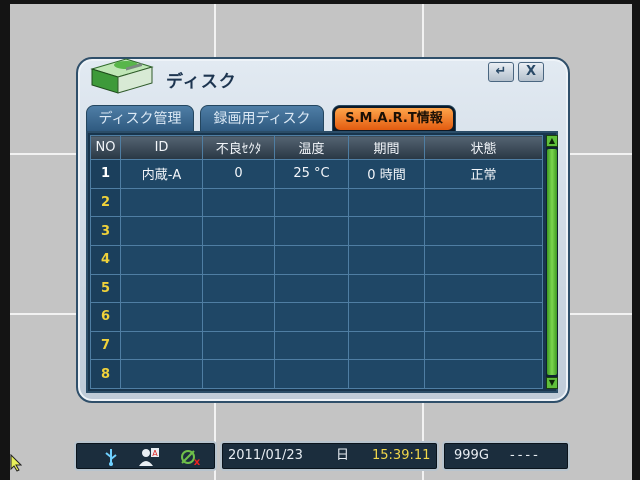  I want to click on tab-recording-disk: 録画用ディスク, so click(262, 118).